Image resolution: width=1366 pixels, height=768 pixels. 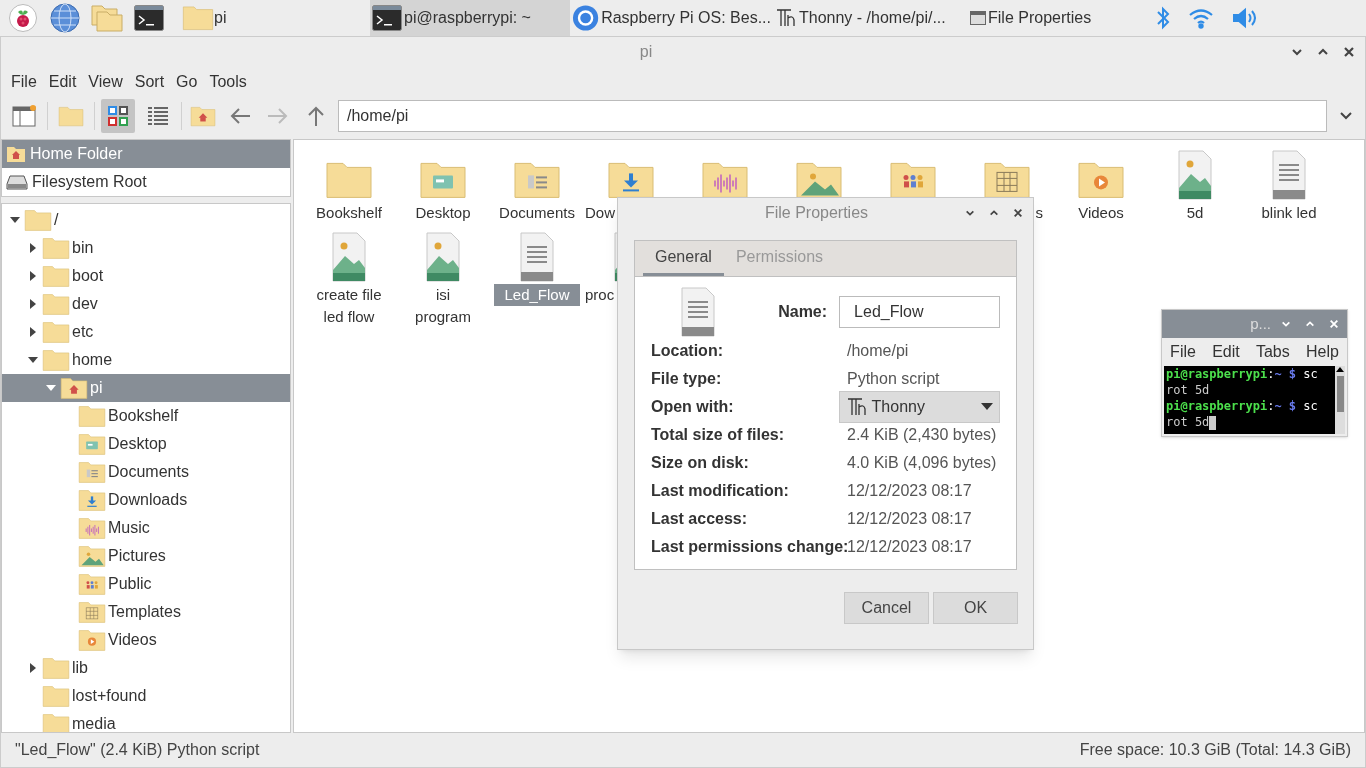 I want to click on file-name: s, so click(x=1043, y=213).